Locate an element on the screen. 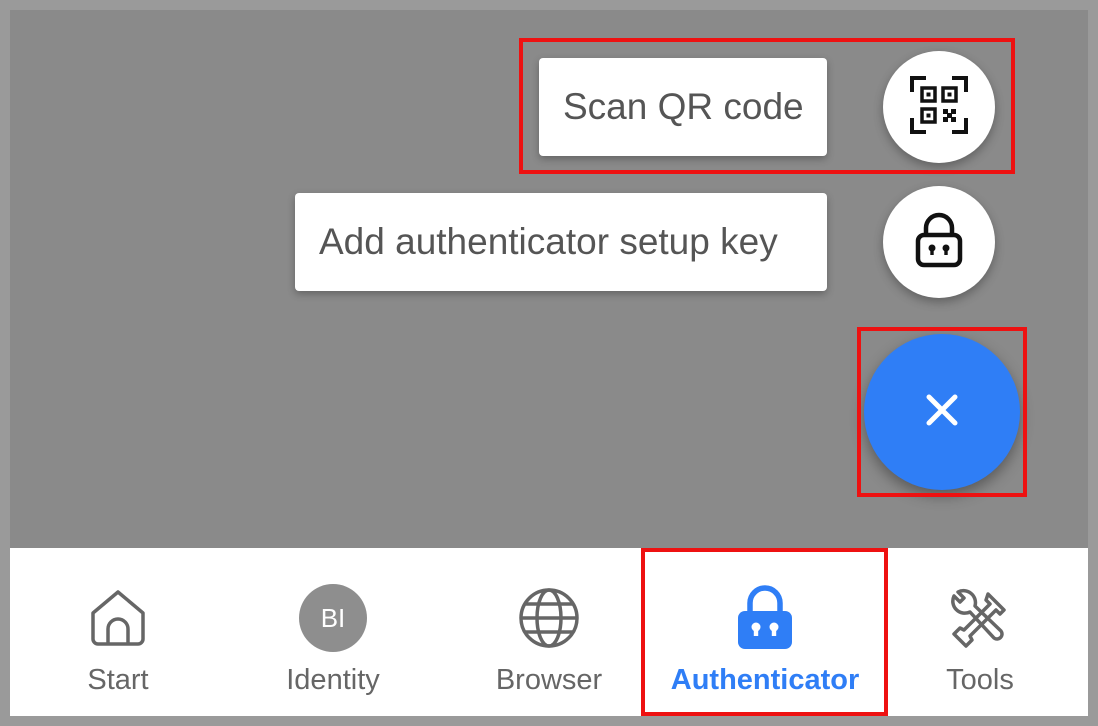  avatar: BI is located at coordinates (333, 618).